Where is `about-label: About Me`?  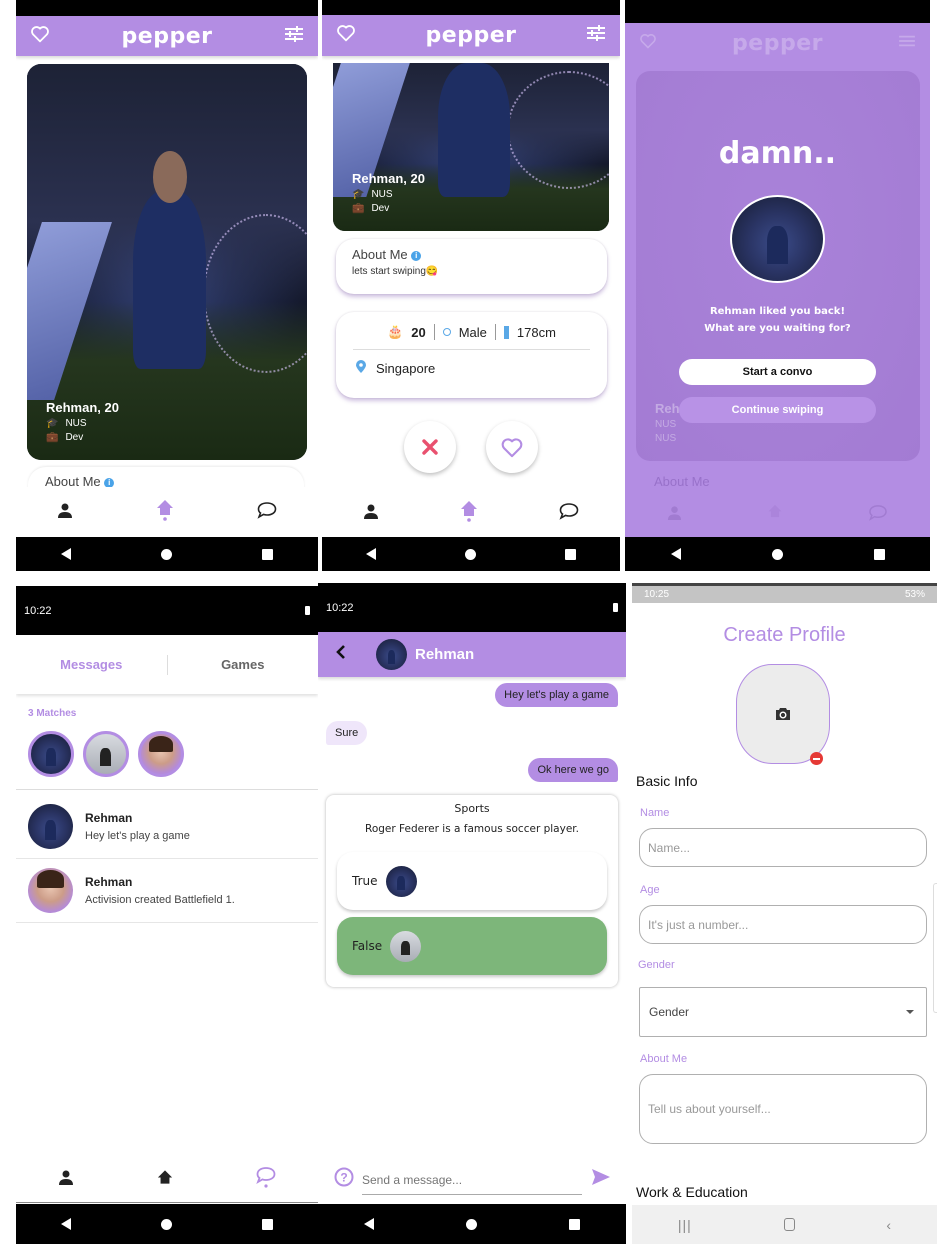
about-label: About Me is located at coordinates (664, 1059).